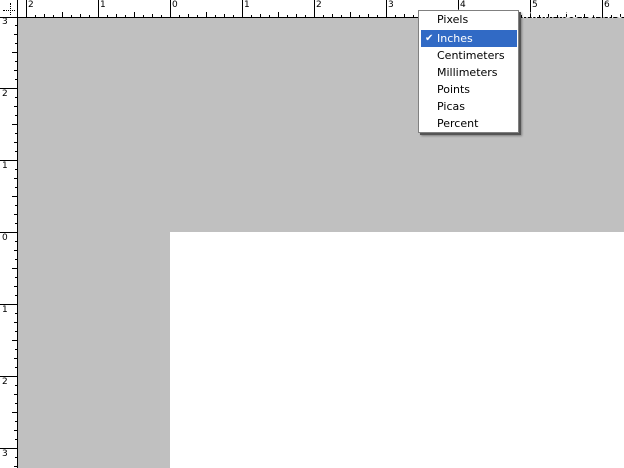  I want to click on menu-item-millimeters: Millimeters, so click(469, 72).